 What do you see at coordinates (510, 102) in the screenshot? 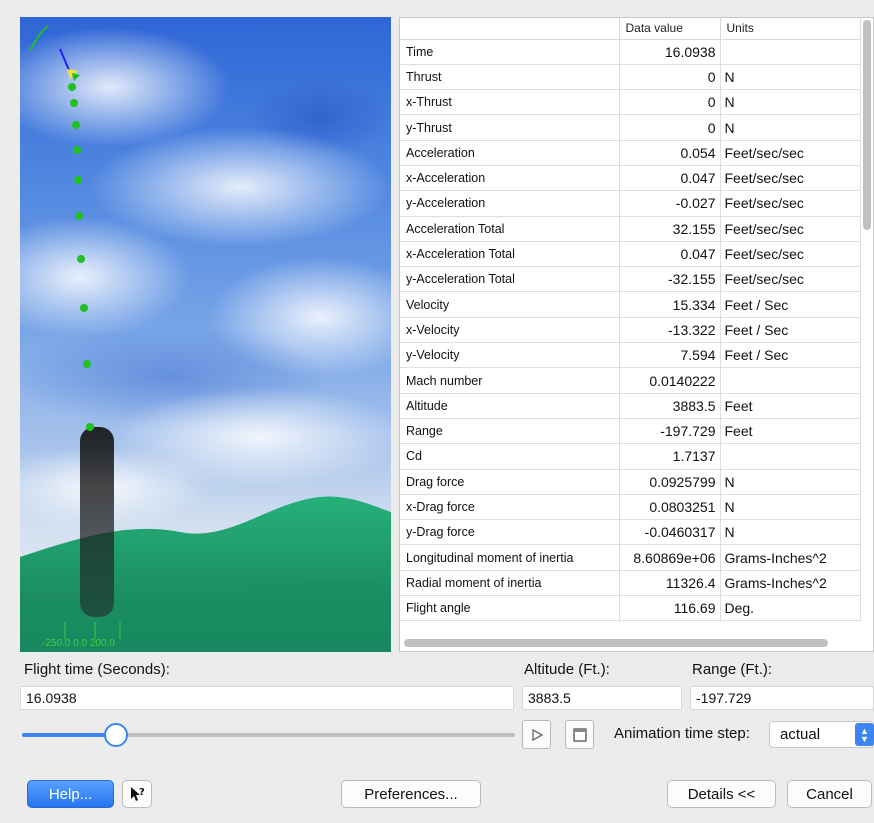
I see `cell-name: x-Thrust` at bounding box center [510, 102].